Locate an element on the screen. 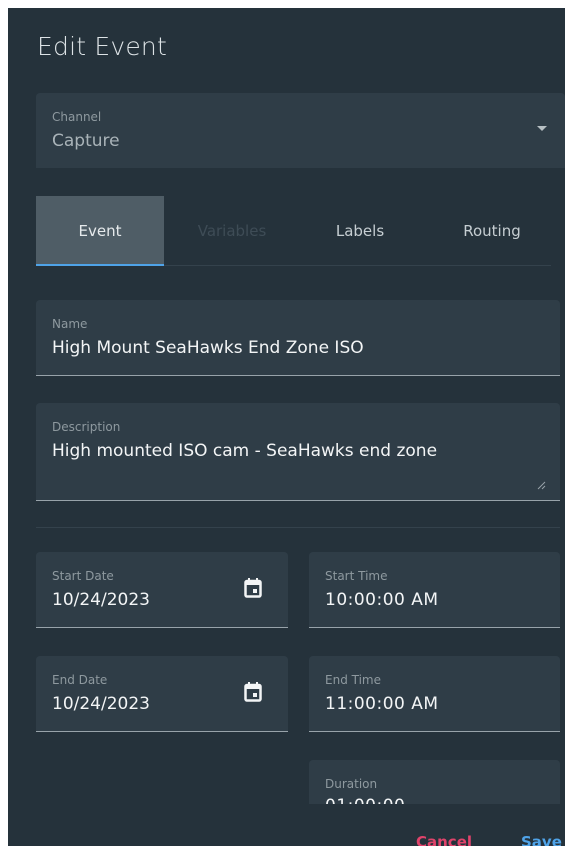 The height and width of the screenshot is (846, 565). start-time-label: Start Time is located at coordinates (356, 576).